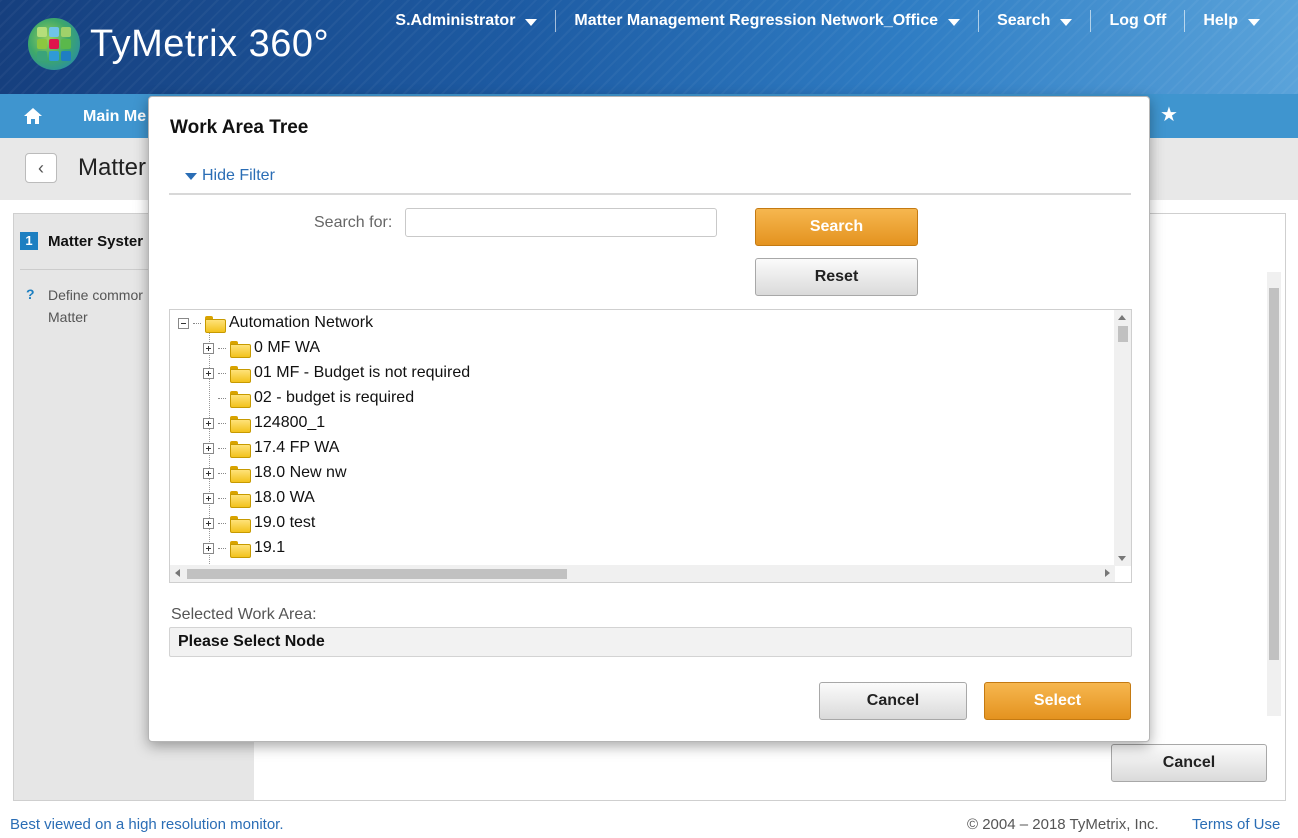 The image size is (1298, 838). I want to click on tree-node-label: 18.0 New nw, so click(300, 473).